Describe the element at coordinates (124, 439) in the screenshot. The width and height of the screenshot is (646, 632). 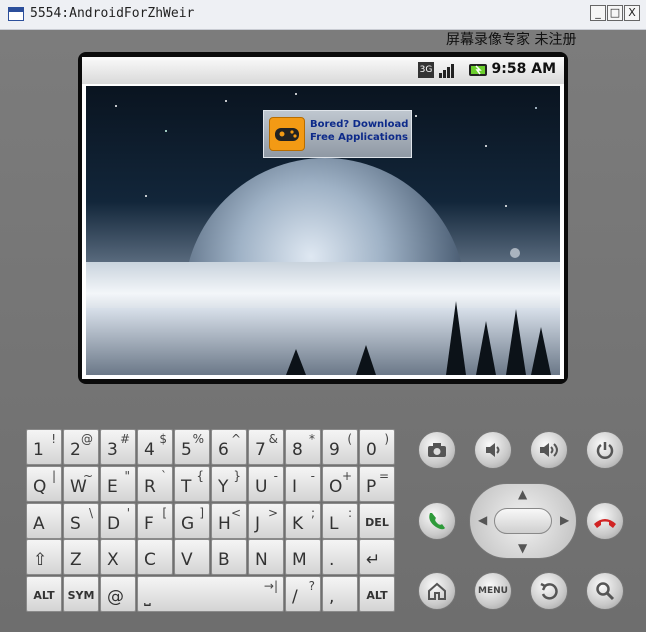
I see `key-sublabel: #` at that location.